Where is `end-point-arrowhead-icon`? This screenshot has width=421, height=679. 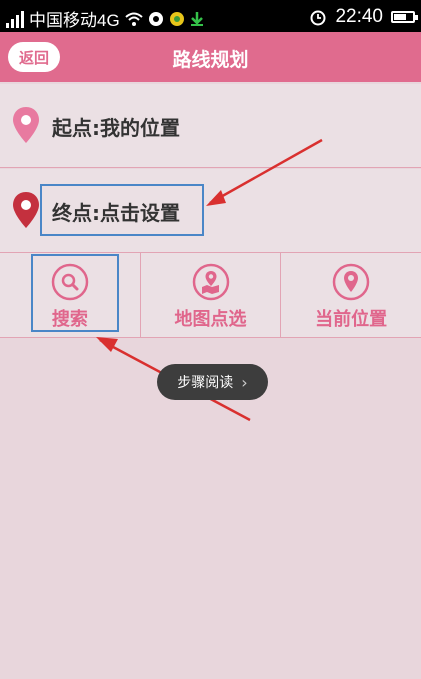
end-point-arrowhead-icon is located at coordinates (216, 198).